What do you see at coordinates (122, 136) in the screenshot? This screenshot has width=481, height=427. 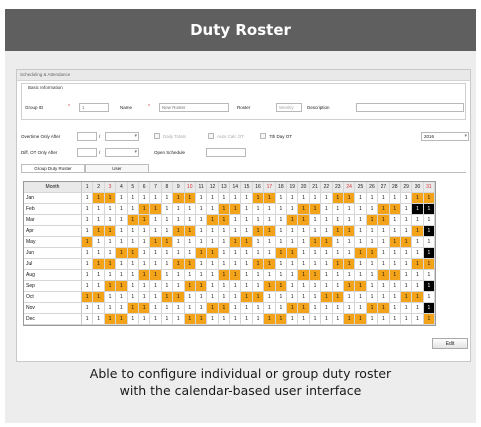 I see `overtime-minute-select` at bounding box center [122, 136].